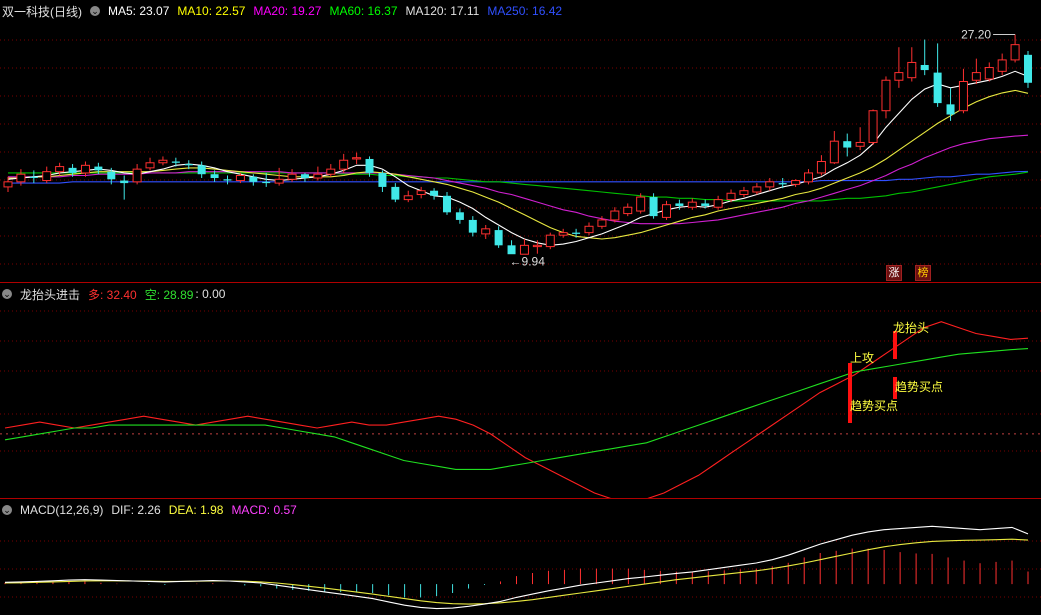 The image size is (1041, 615). What do you see at coordinates (850, 393) in the screenshot?
I see `signal-bar-up-attack` at bounding box center [850, 393].